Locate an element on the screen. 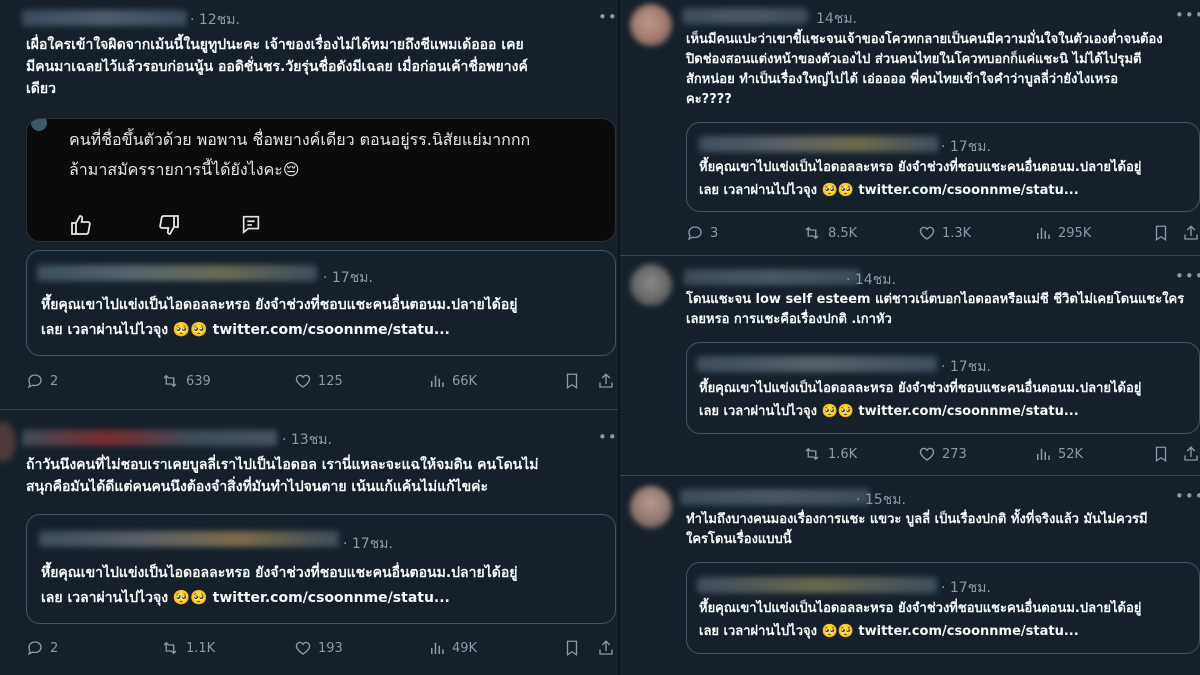  views-button: 66K is located at coordinates (452, 381).